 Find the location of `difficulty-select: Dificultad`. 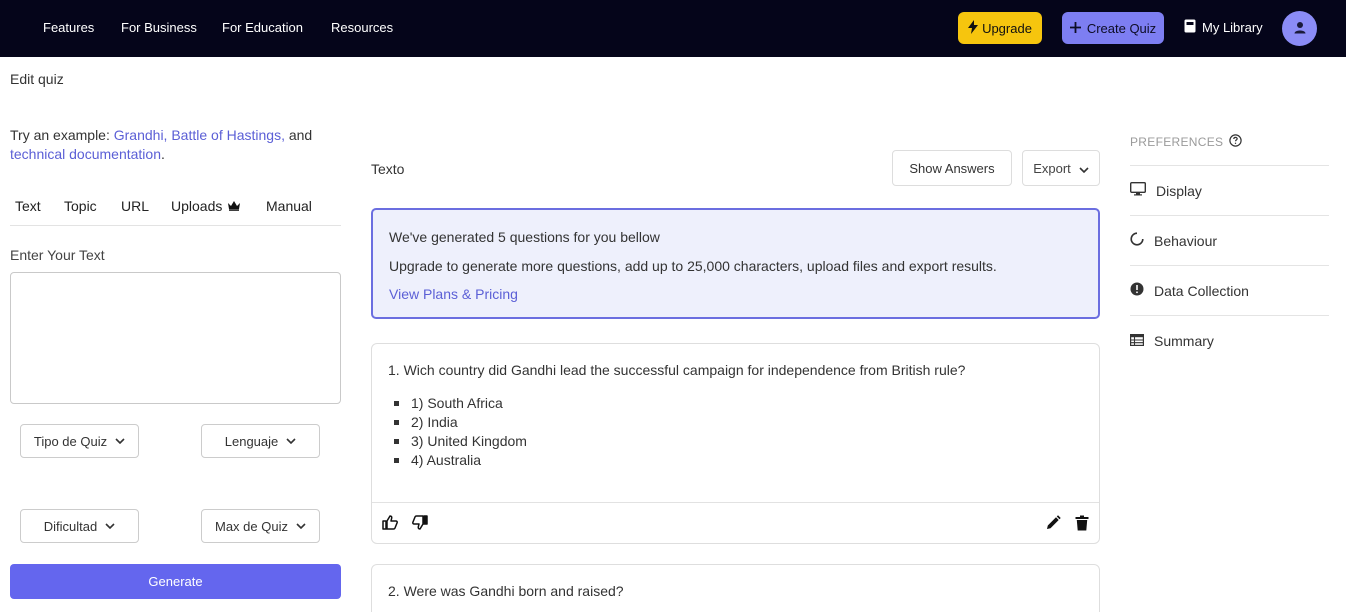

difficulty-select: Dificultad is located at coordinates (79, 526).